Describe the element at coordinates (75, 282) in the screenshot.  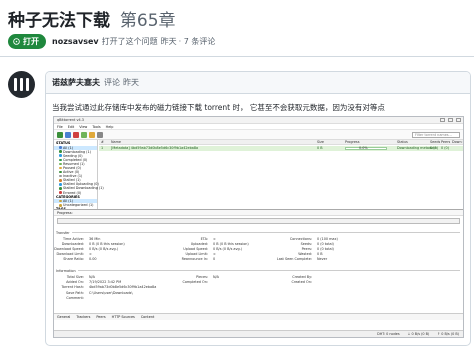
I see `info-key: Added On:` at that location.